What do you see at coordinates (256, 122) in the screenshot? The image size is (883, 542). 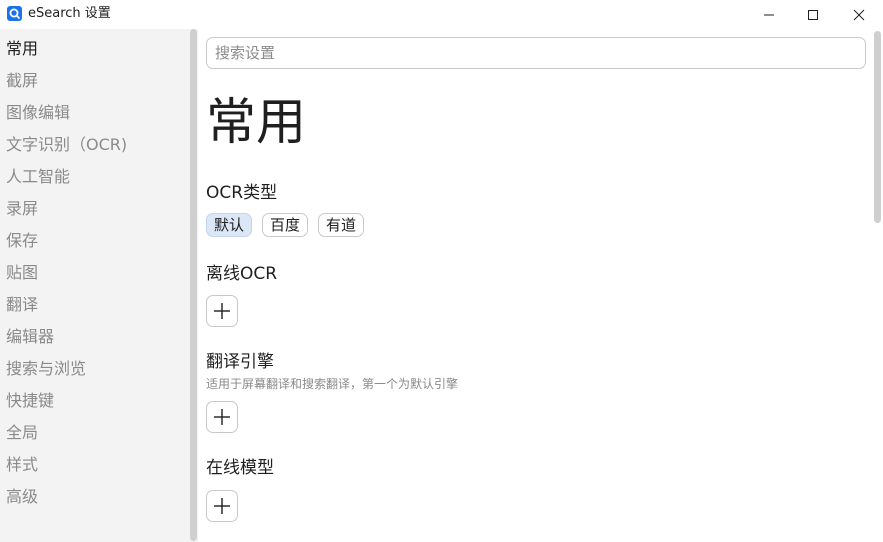 I see `page-title: 常用` at bounding box center [256, 122].